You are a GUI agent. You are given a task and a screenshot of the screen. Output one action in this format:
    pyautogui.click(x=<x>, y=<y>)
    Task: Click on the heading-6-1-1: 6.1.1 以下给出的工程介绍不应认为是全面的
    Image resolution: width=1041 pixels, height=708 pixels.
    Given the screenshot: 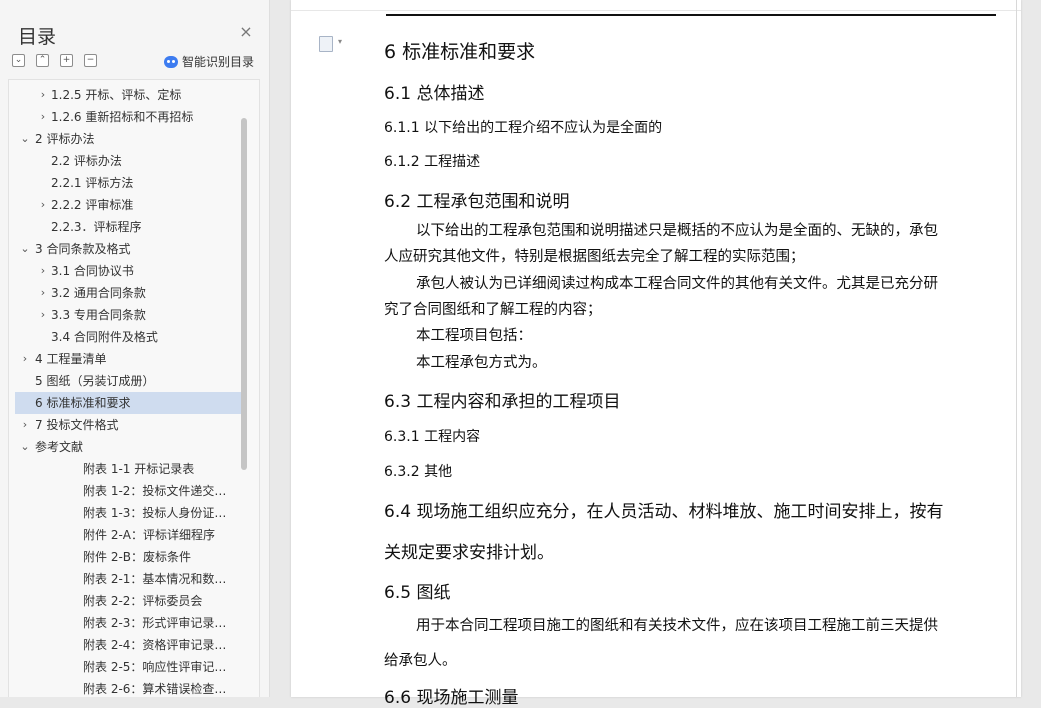 What is the action you would take?
    pyautogui.click(x=523, y=128)
    